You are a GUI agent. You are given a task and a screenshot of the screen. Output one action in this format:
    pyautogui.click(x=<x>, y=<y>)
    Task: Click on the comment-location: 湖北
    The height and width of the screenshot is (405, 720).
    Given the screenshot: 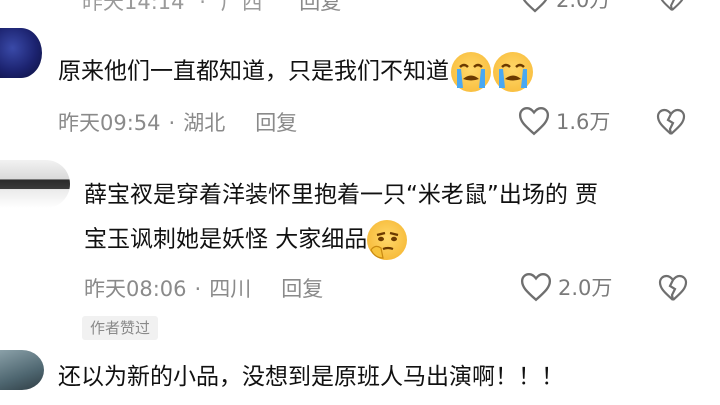 What is the action you would take?
    pyautogui.click(x=204, y=123)
    